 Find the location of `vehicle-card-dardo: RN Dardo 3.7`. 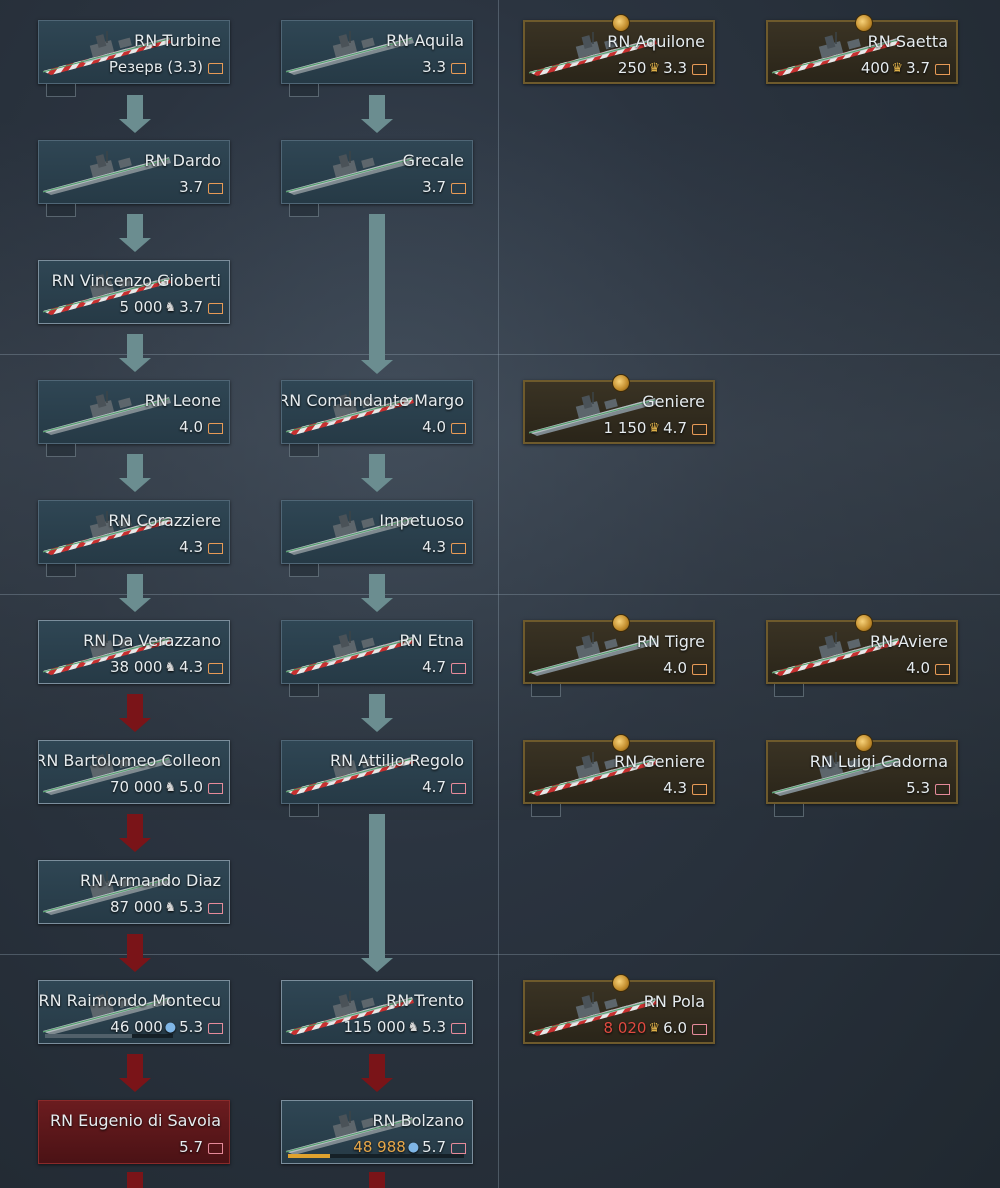

vehicle-card-dardo: RN Dardo 3.7 is located at coordinates (134, 172).